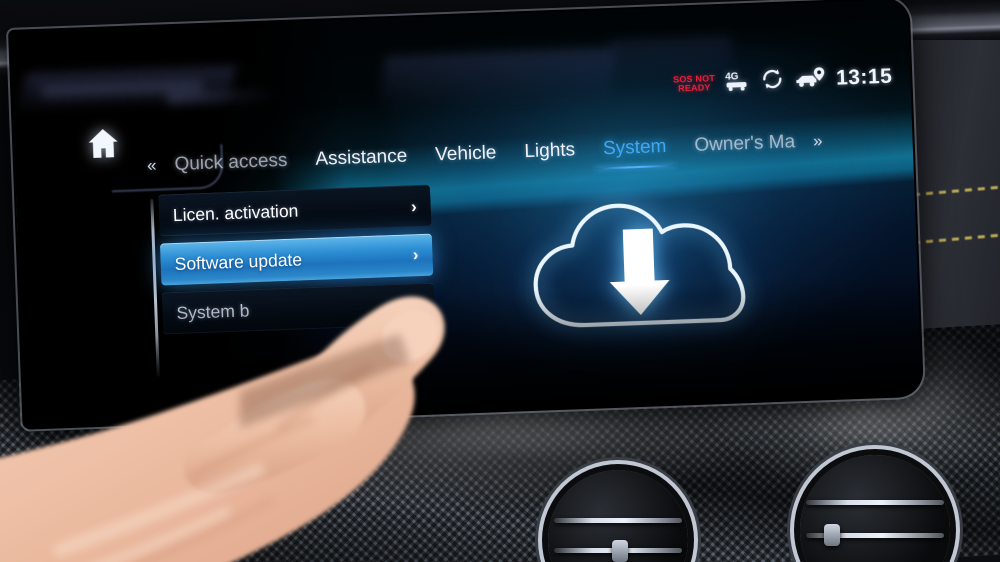  Describe the element at coordinates (732, 76) in the screenshot. I see `svg-text: 4G` at that location.